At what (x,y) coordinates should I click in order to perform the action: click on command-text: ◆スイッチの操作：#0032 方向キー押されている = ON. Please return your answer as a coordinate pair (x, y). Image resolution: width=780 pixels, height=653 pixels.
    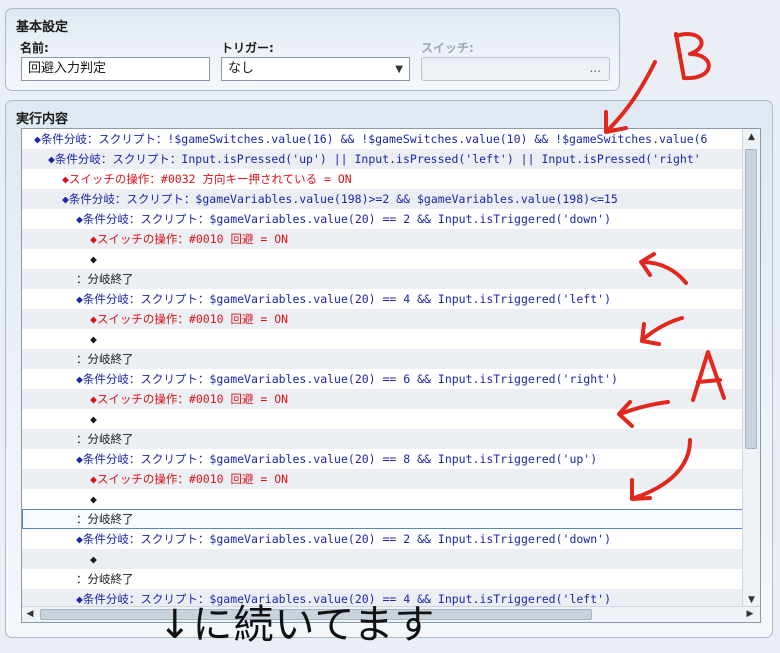
    Looking at the image, I should click on (207, 179).